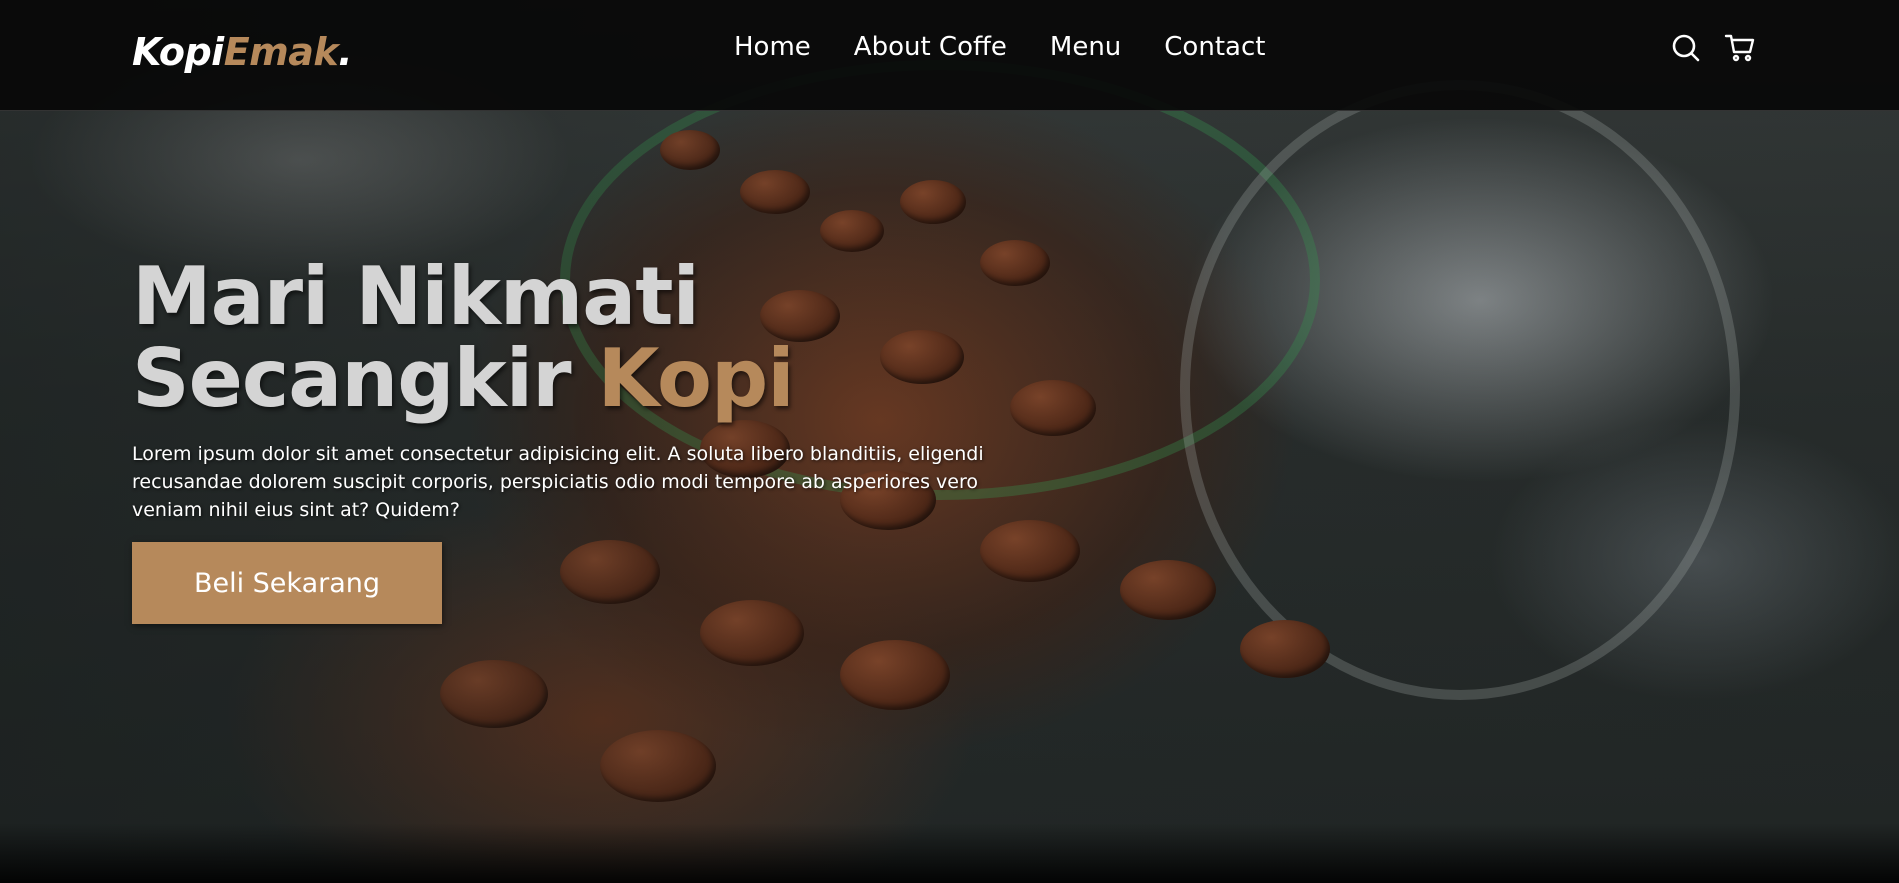  What do you see at coordinates (281, 52) in the screenshot?
I see `logo-text-emak: Emak` at bounding box center [281, 52].